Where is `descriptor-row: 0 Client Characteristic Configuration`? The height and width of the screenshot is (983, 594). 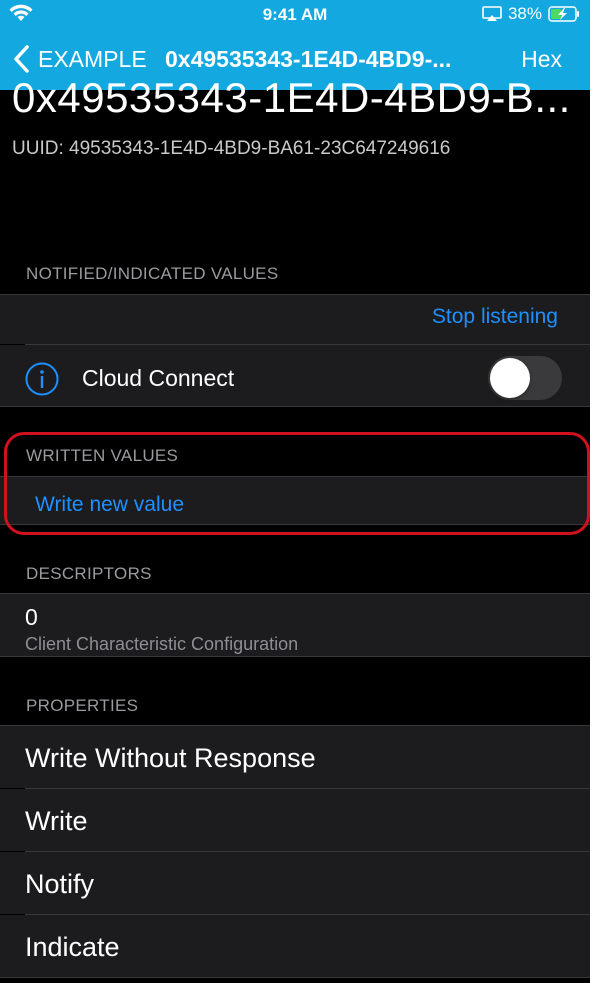 descriptor-row: 0 Client Characteristic Configuration is located at coordinates (295, 625).